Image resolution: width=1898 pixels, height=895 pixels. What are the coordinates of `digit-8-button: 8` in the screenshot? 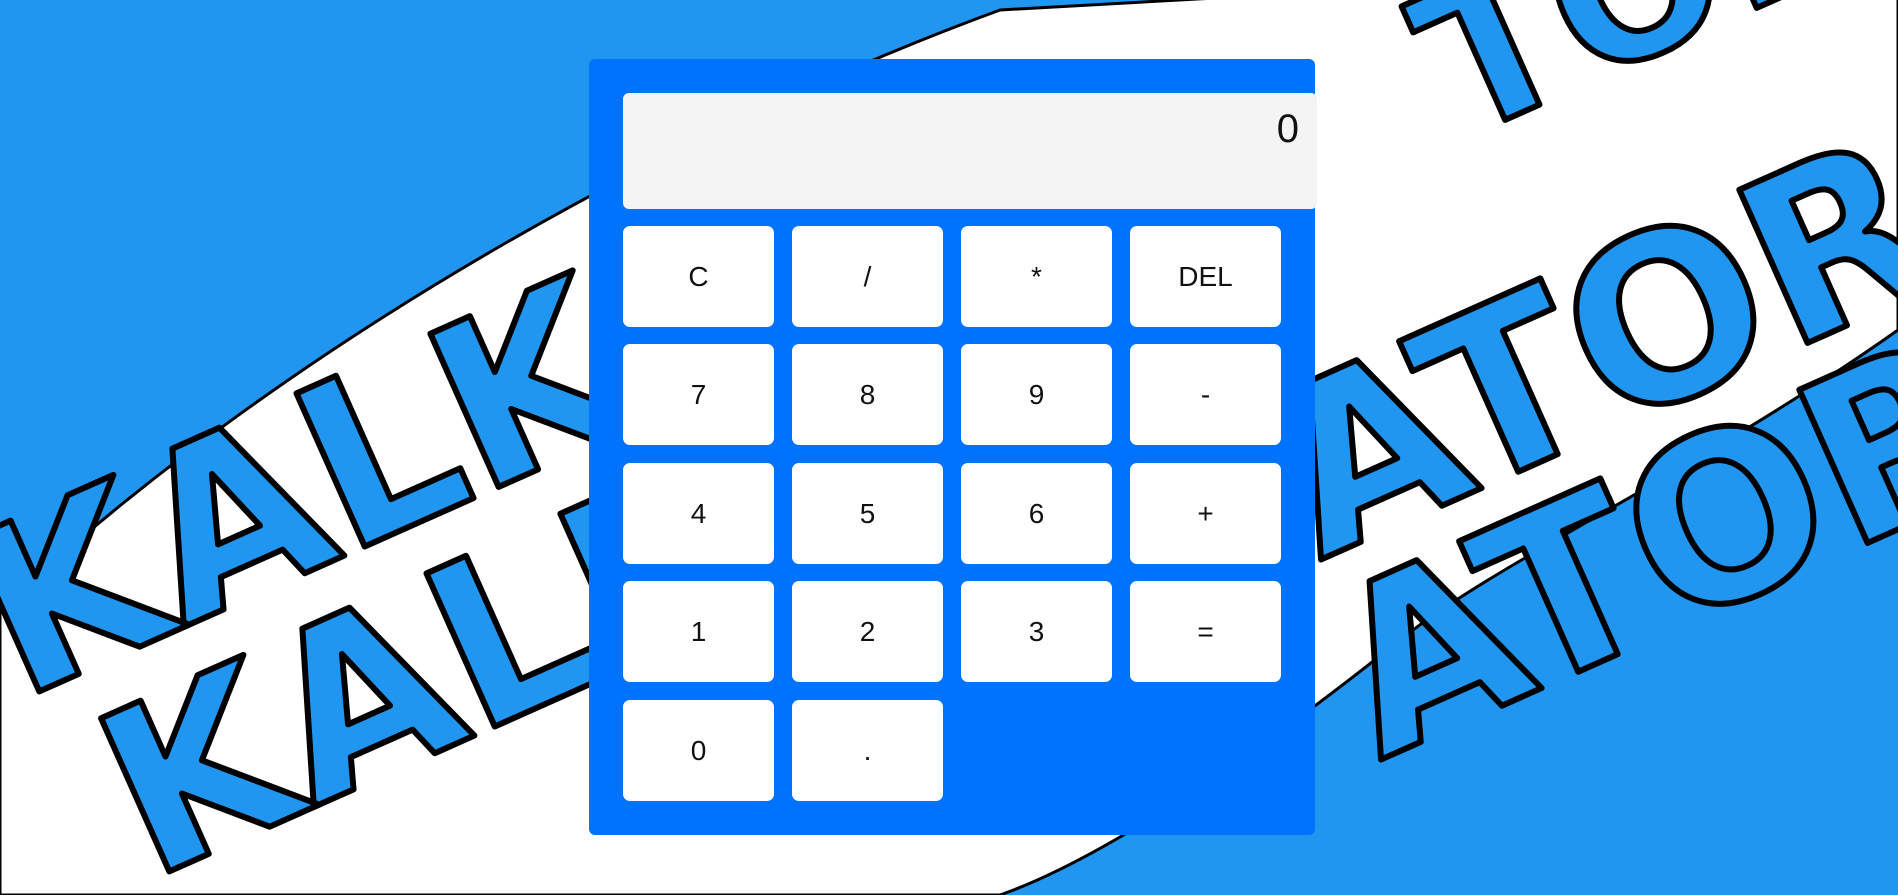 It's located at (867, 394).